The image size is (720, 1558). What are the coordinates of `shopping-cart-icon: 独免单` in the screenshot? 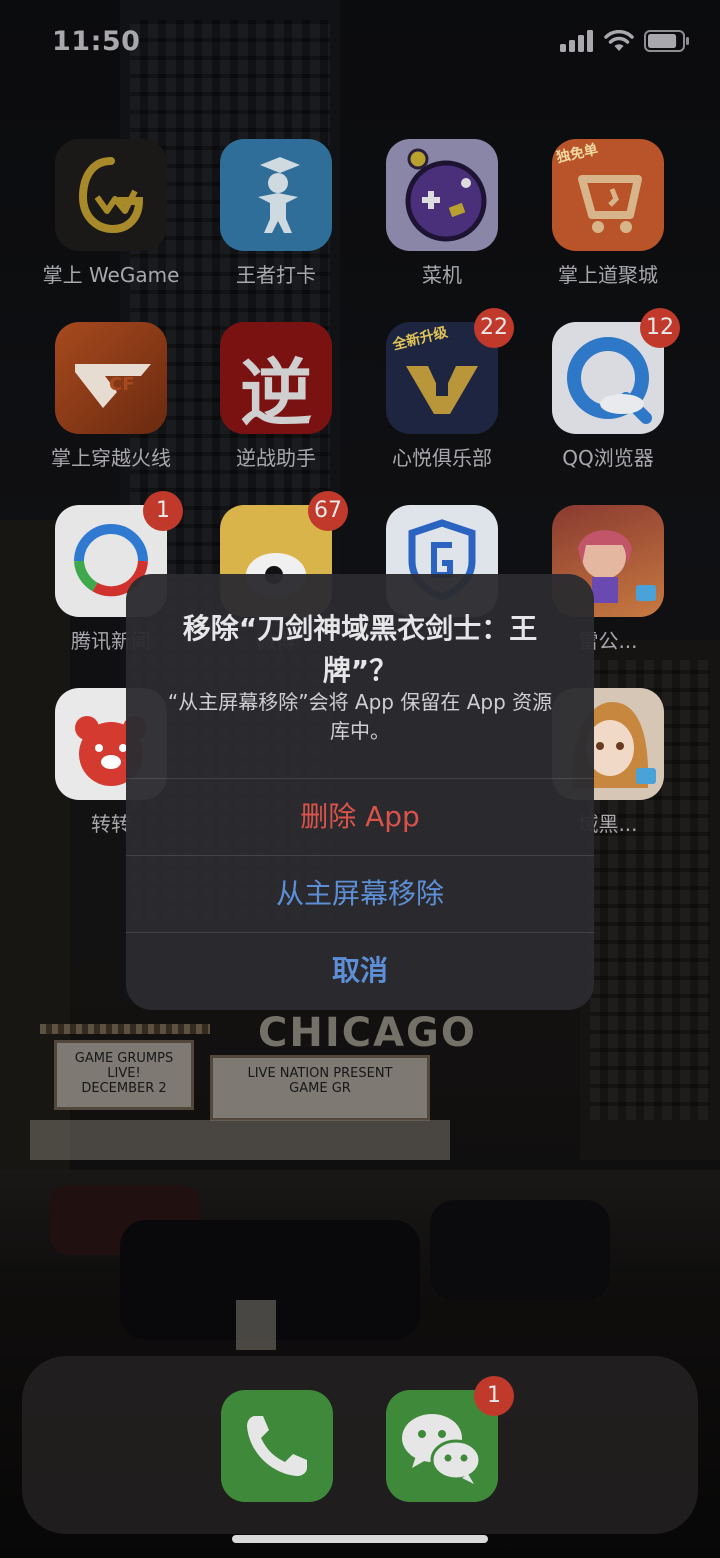 It's located at (608, 195).